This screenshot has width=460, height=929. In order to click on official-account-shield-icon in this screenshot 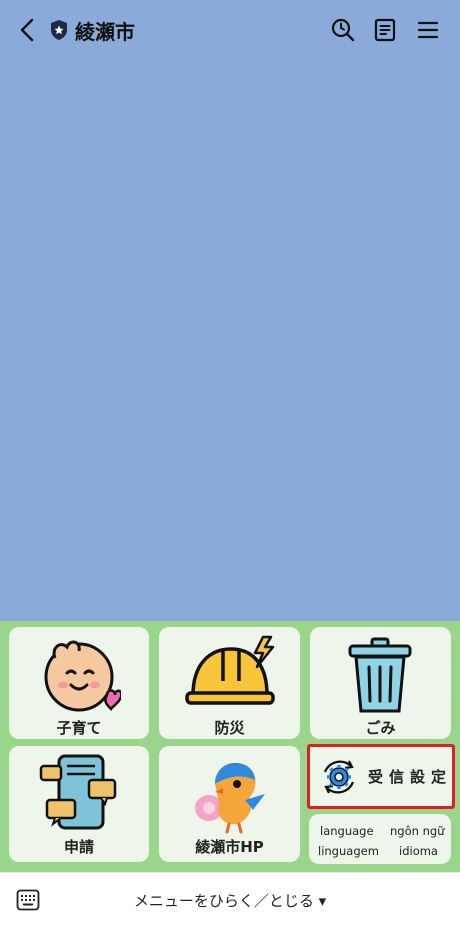, I will do `click(59, 30)`.